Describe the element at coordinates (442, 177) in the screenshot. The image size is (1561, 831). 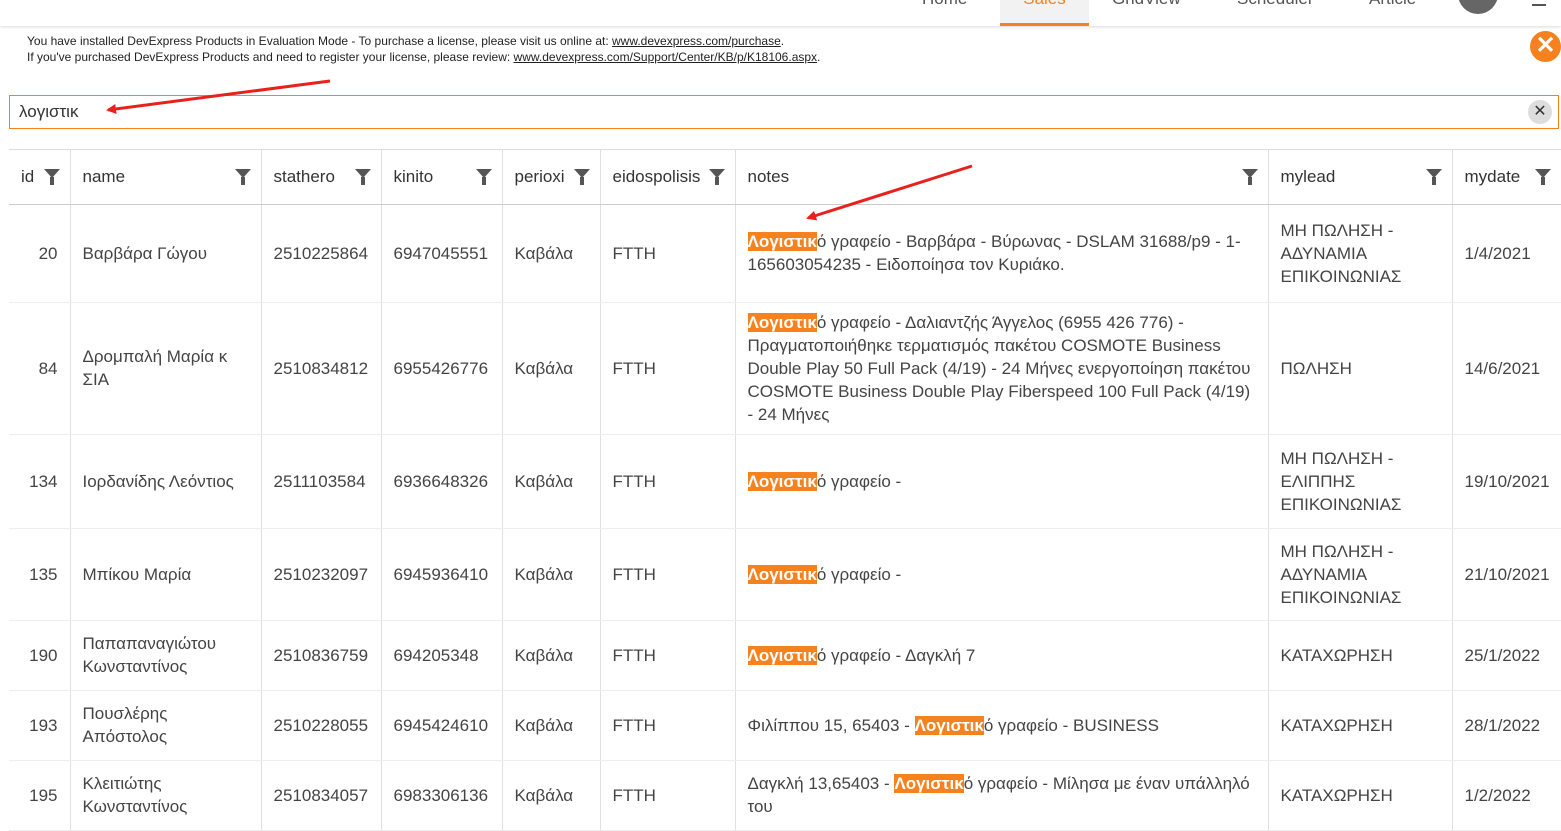
I see `column-header-kinito: kinito` at that location.